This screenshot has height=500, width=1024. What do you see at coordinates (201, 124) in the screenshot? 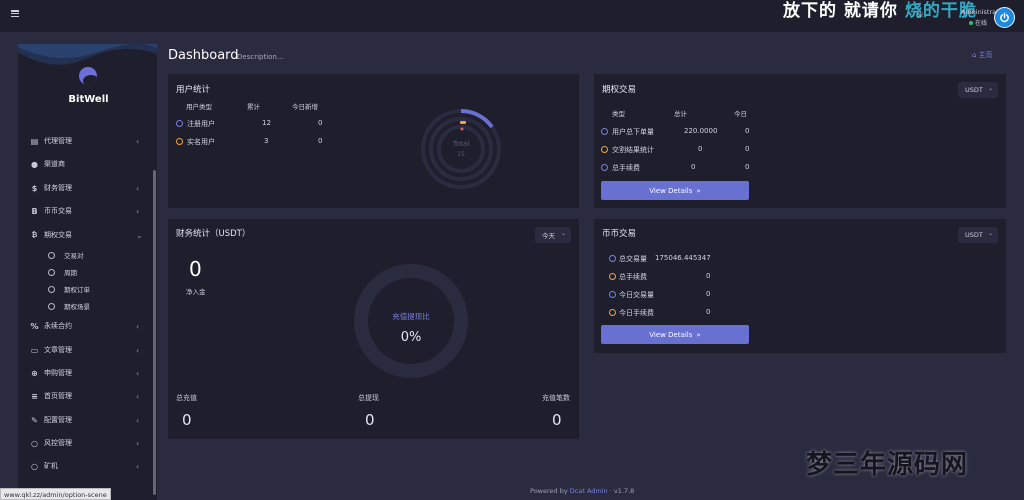
I see `row-label: 注册用户` at bounding box center [201, 124].